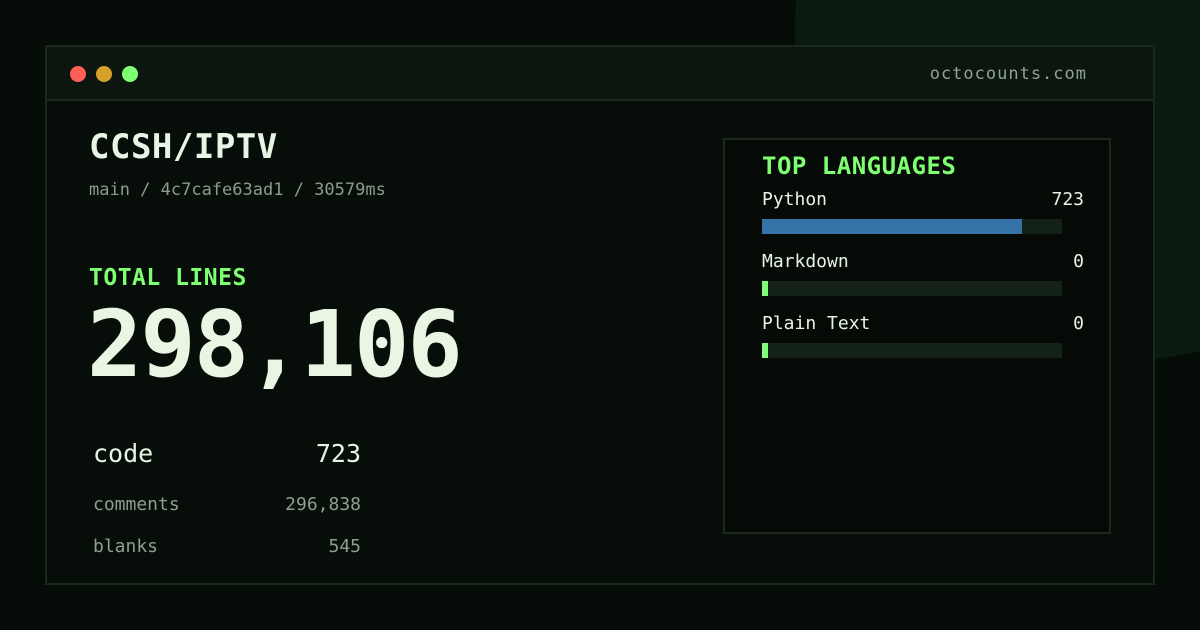 The height and width of the screenshot is (630, 1200). What do you see at coordinates (183, 147) in the screenshot?
I see `repo-name: CCSH/IPTV` at bounding box center [183, 147].